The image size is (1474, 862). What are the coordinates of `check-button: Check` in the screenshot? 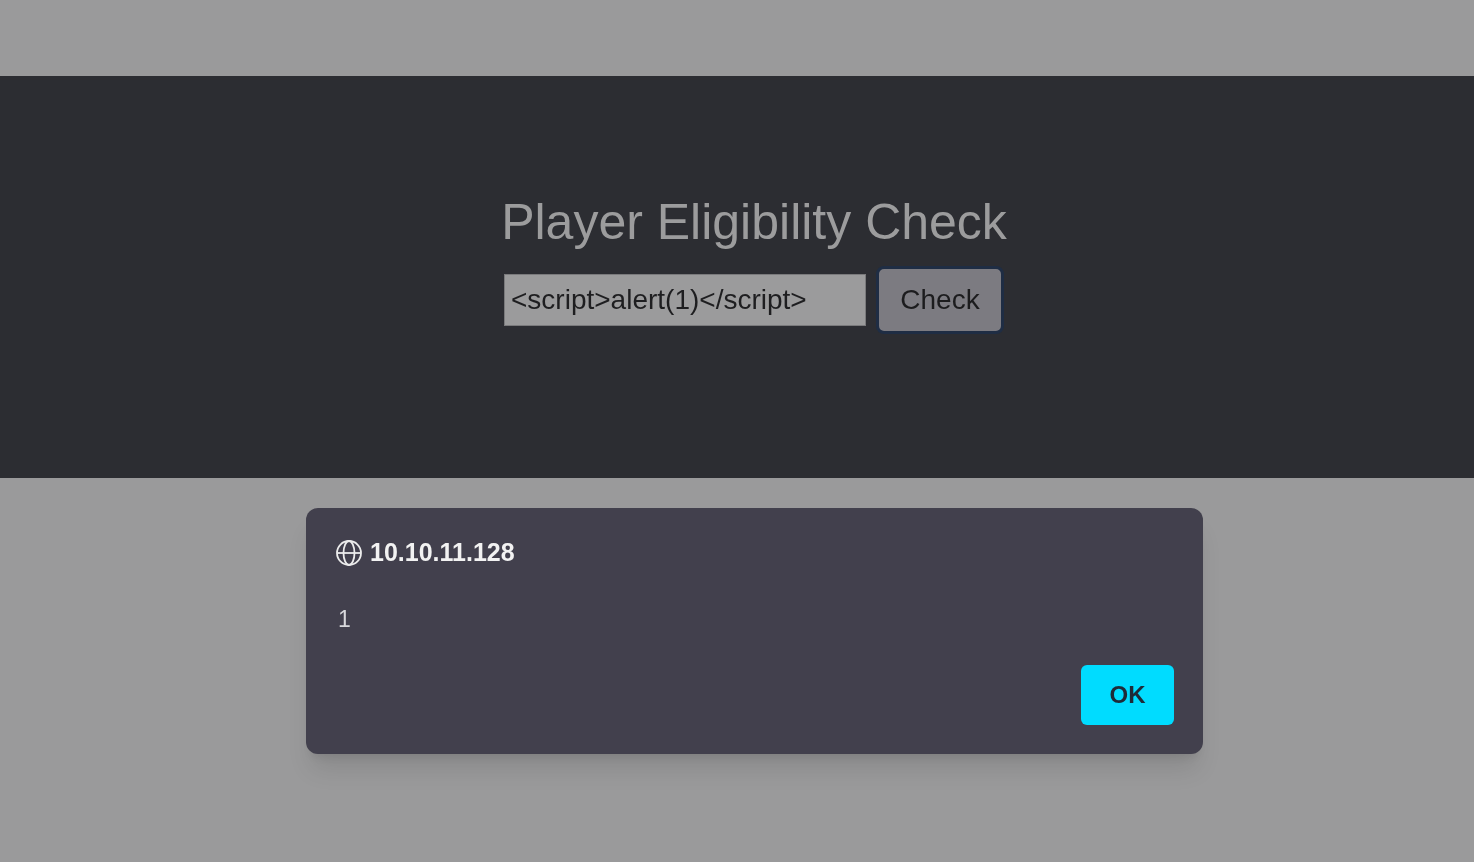 It's located at (940, 300).